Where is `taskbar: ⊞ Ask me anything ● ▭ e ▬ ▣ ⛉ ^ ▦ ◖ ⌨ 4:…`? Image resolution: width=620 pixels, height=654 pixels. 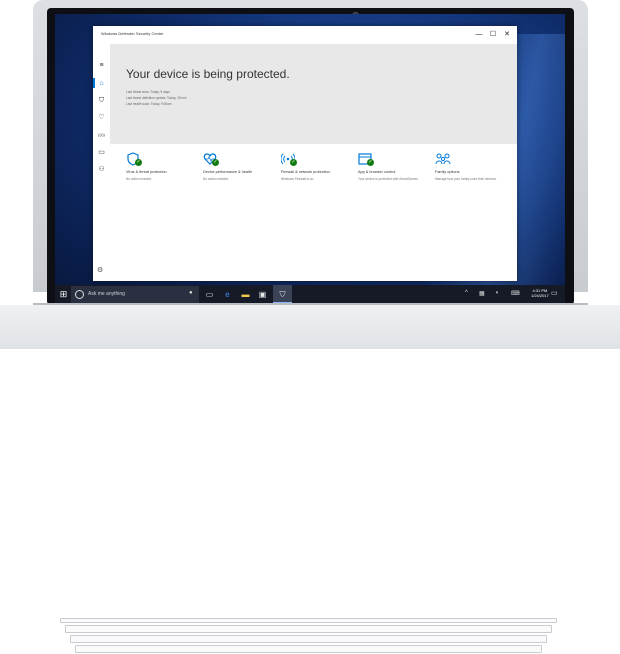 taskbar: ⊞ Ask me anything ● ▭ e ▬ ▣ ⛉ ^ ▦ ◖ ⌨ 4:… is located at coordinates (310, 294).